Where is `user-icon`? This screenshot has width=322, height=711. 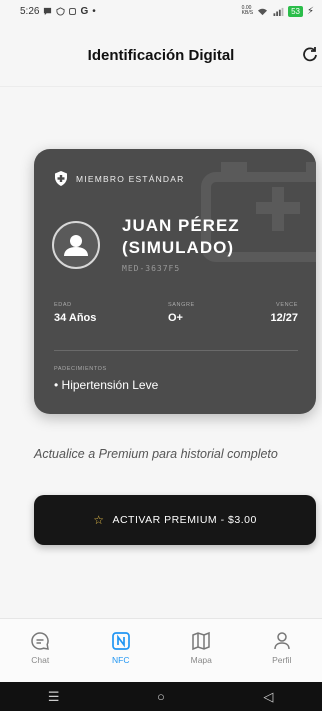 user-icon is located at coordinates (282, 641).